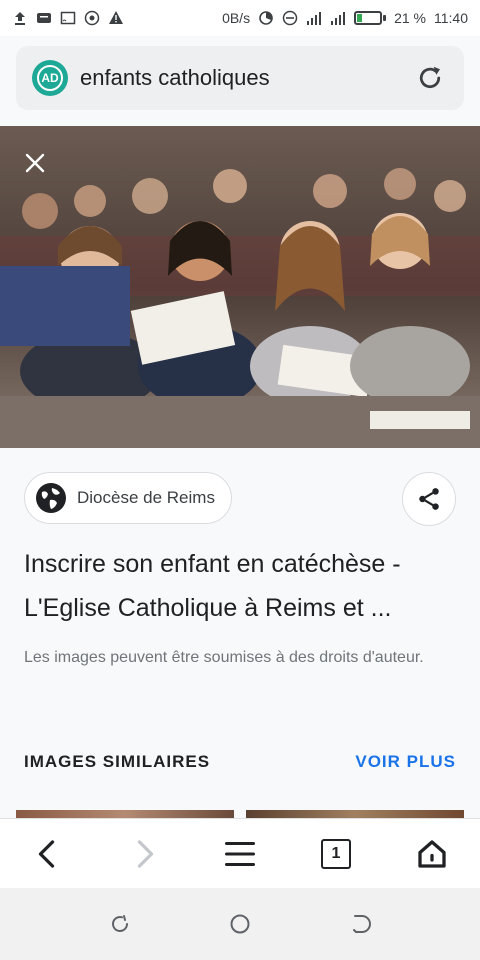 This screenshot has width=480, height=960. I want to click on message-icon, so click(44, 18).